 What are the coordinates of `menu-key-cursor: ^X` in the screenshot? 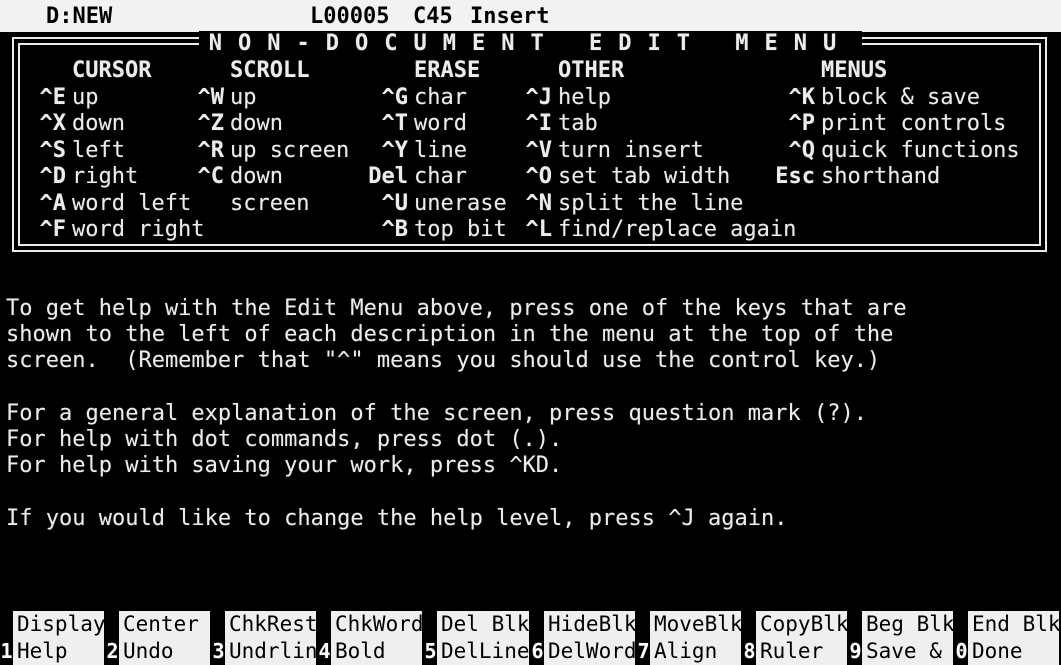 It's located at (53, 124).